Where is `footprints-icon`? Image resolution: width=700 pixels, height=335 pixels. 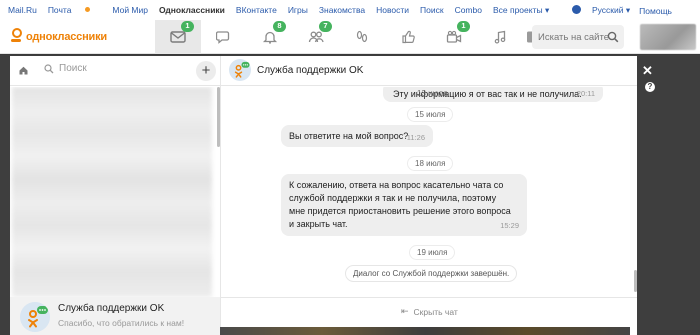 footprints-icon is located at coordinates (362, 36).